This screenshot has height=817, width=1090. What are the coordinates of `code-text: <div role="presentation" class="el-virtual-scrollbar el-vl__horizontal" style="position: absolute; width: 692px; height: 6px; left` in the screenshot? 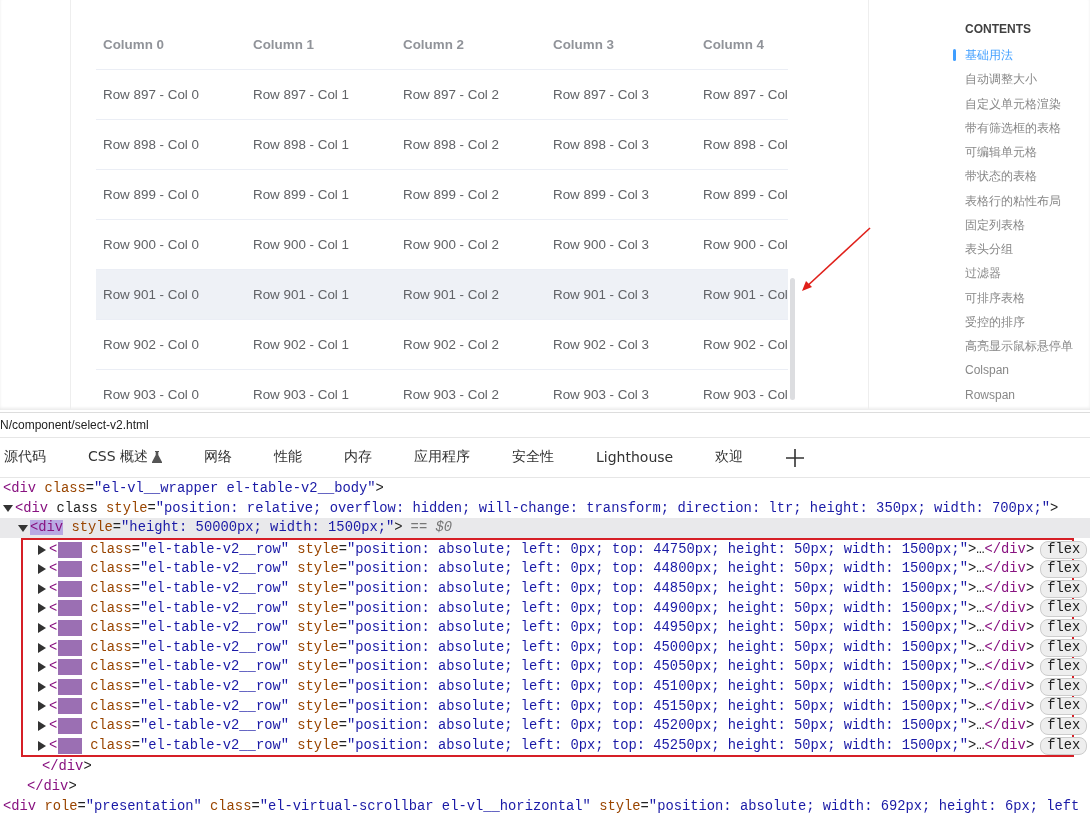 It's located at (541, 806).